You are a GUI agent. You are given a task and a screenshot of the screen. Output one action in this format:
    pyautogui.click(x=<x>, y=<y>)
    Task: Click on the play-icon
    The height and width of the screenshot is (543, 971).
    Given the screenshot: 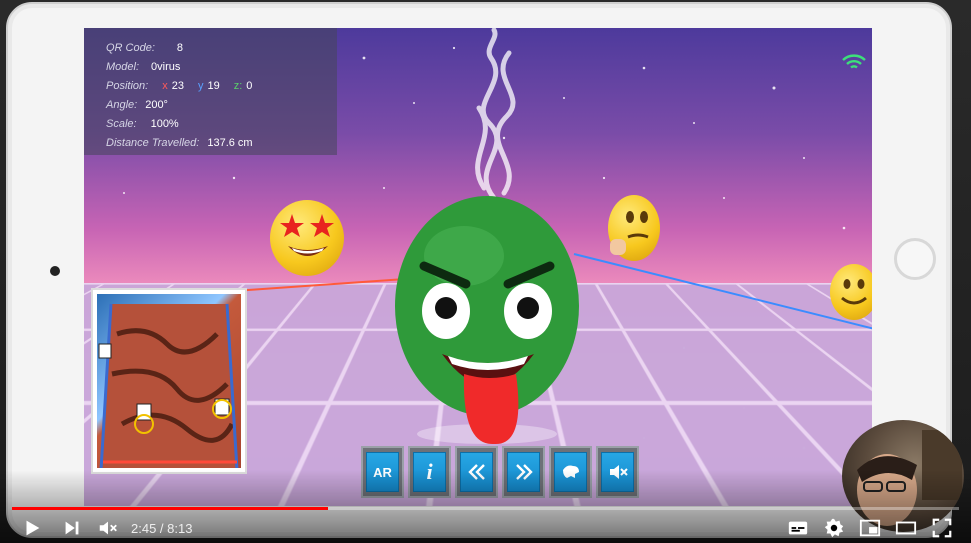 What is the action you would take?
    pyautogui.click(x=33, y=528)
    